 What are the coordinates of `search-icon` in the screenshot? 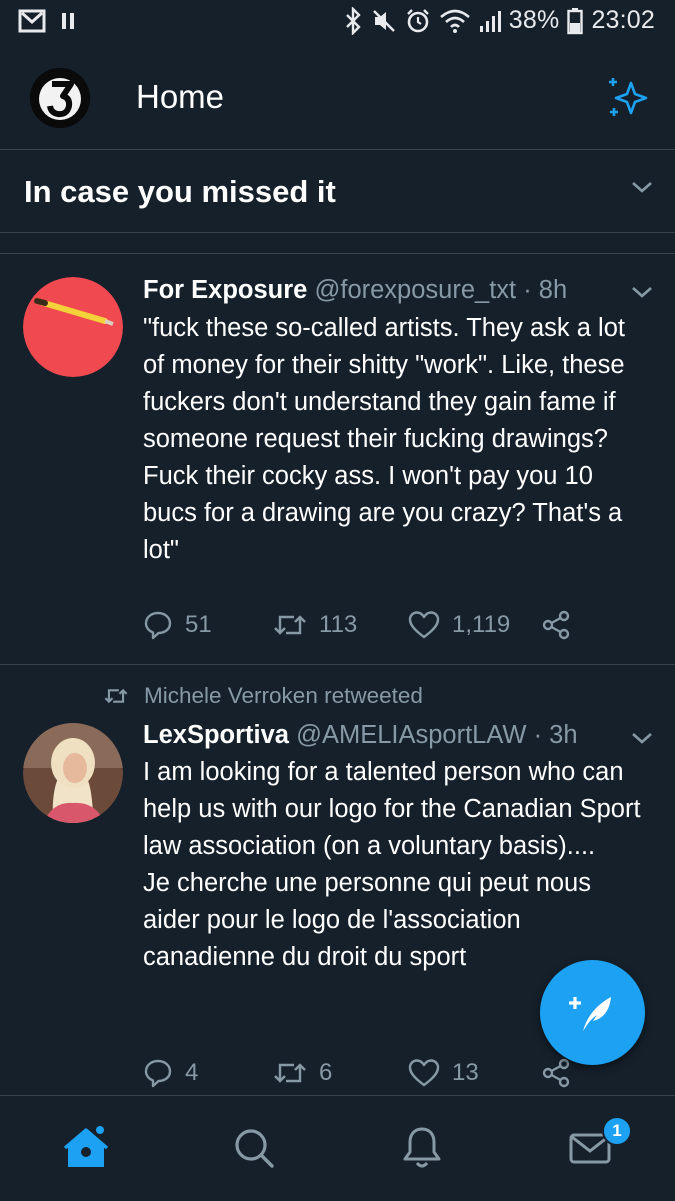 It's located at (255, 1148).